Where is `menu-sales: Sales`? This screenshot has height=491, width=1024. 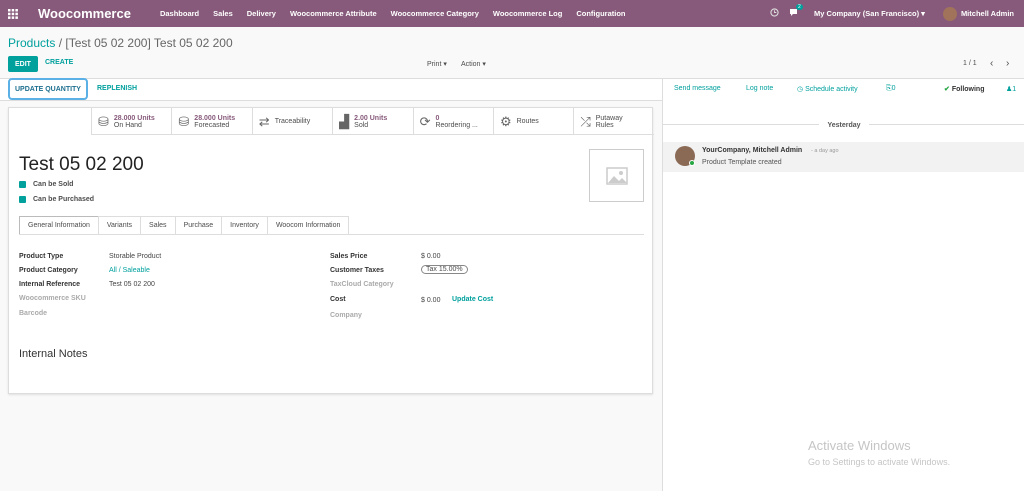 menu-sales: Sales is located at coordinates (223, 13).